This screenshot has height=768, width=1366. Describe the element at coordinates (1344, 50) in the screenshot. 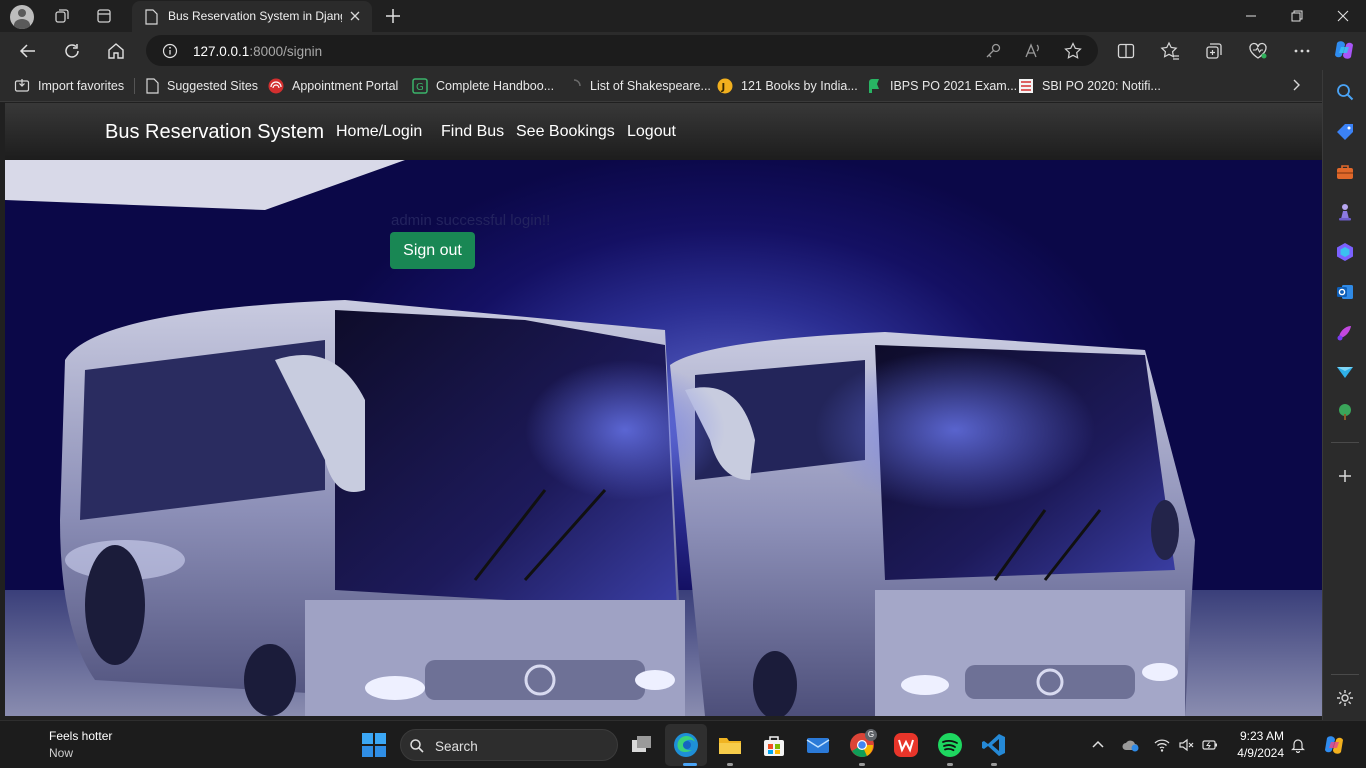

I see `copilot-icon` at that location.